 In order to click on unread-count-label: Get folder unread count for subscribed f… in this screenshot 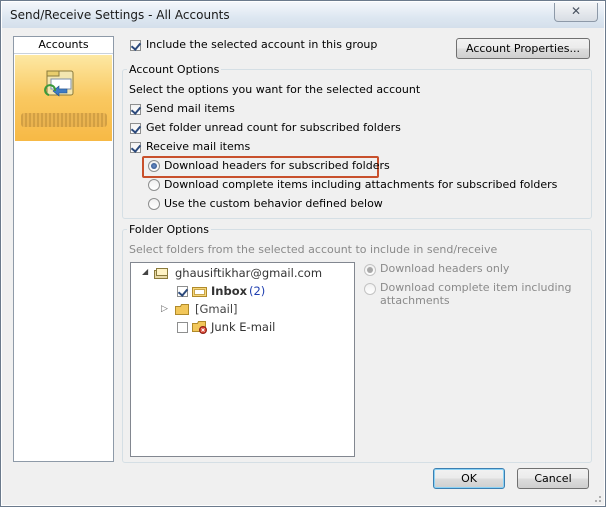, I will do `click(273, 127)`.